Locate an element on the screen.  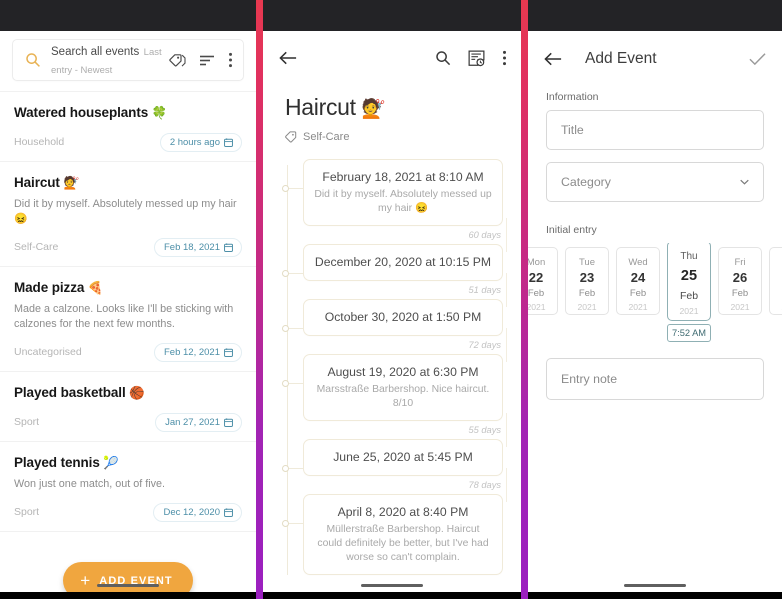
event-date: Feb 18, 2021 is located at coordinates (192, 247).